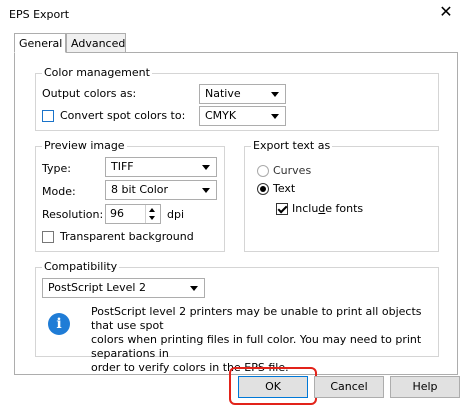 The height and width of the screenshot is (405, 464). Describe the element at coordinates (221, 115) in the screenshot. I see `convert-spot-colors-value: CMYK` at that location.